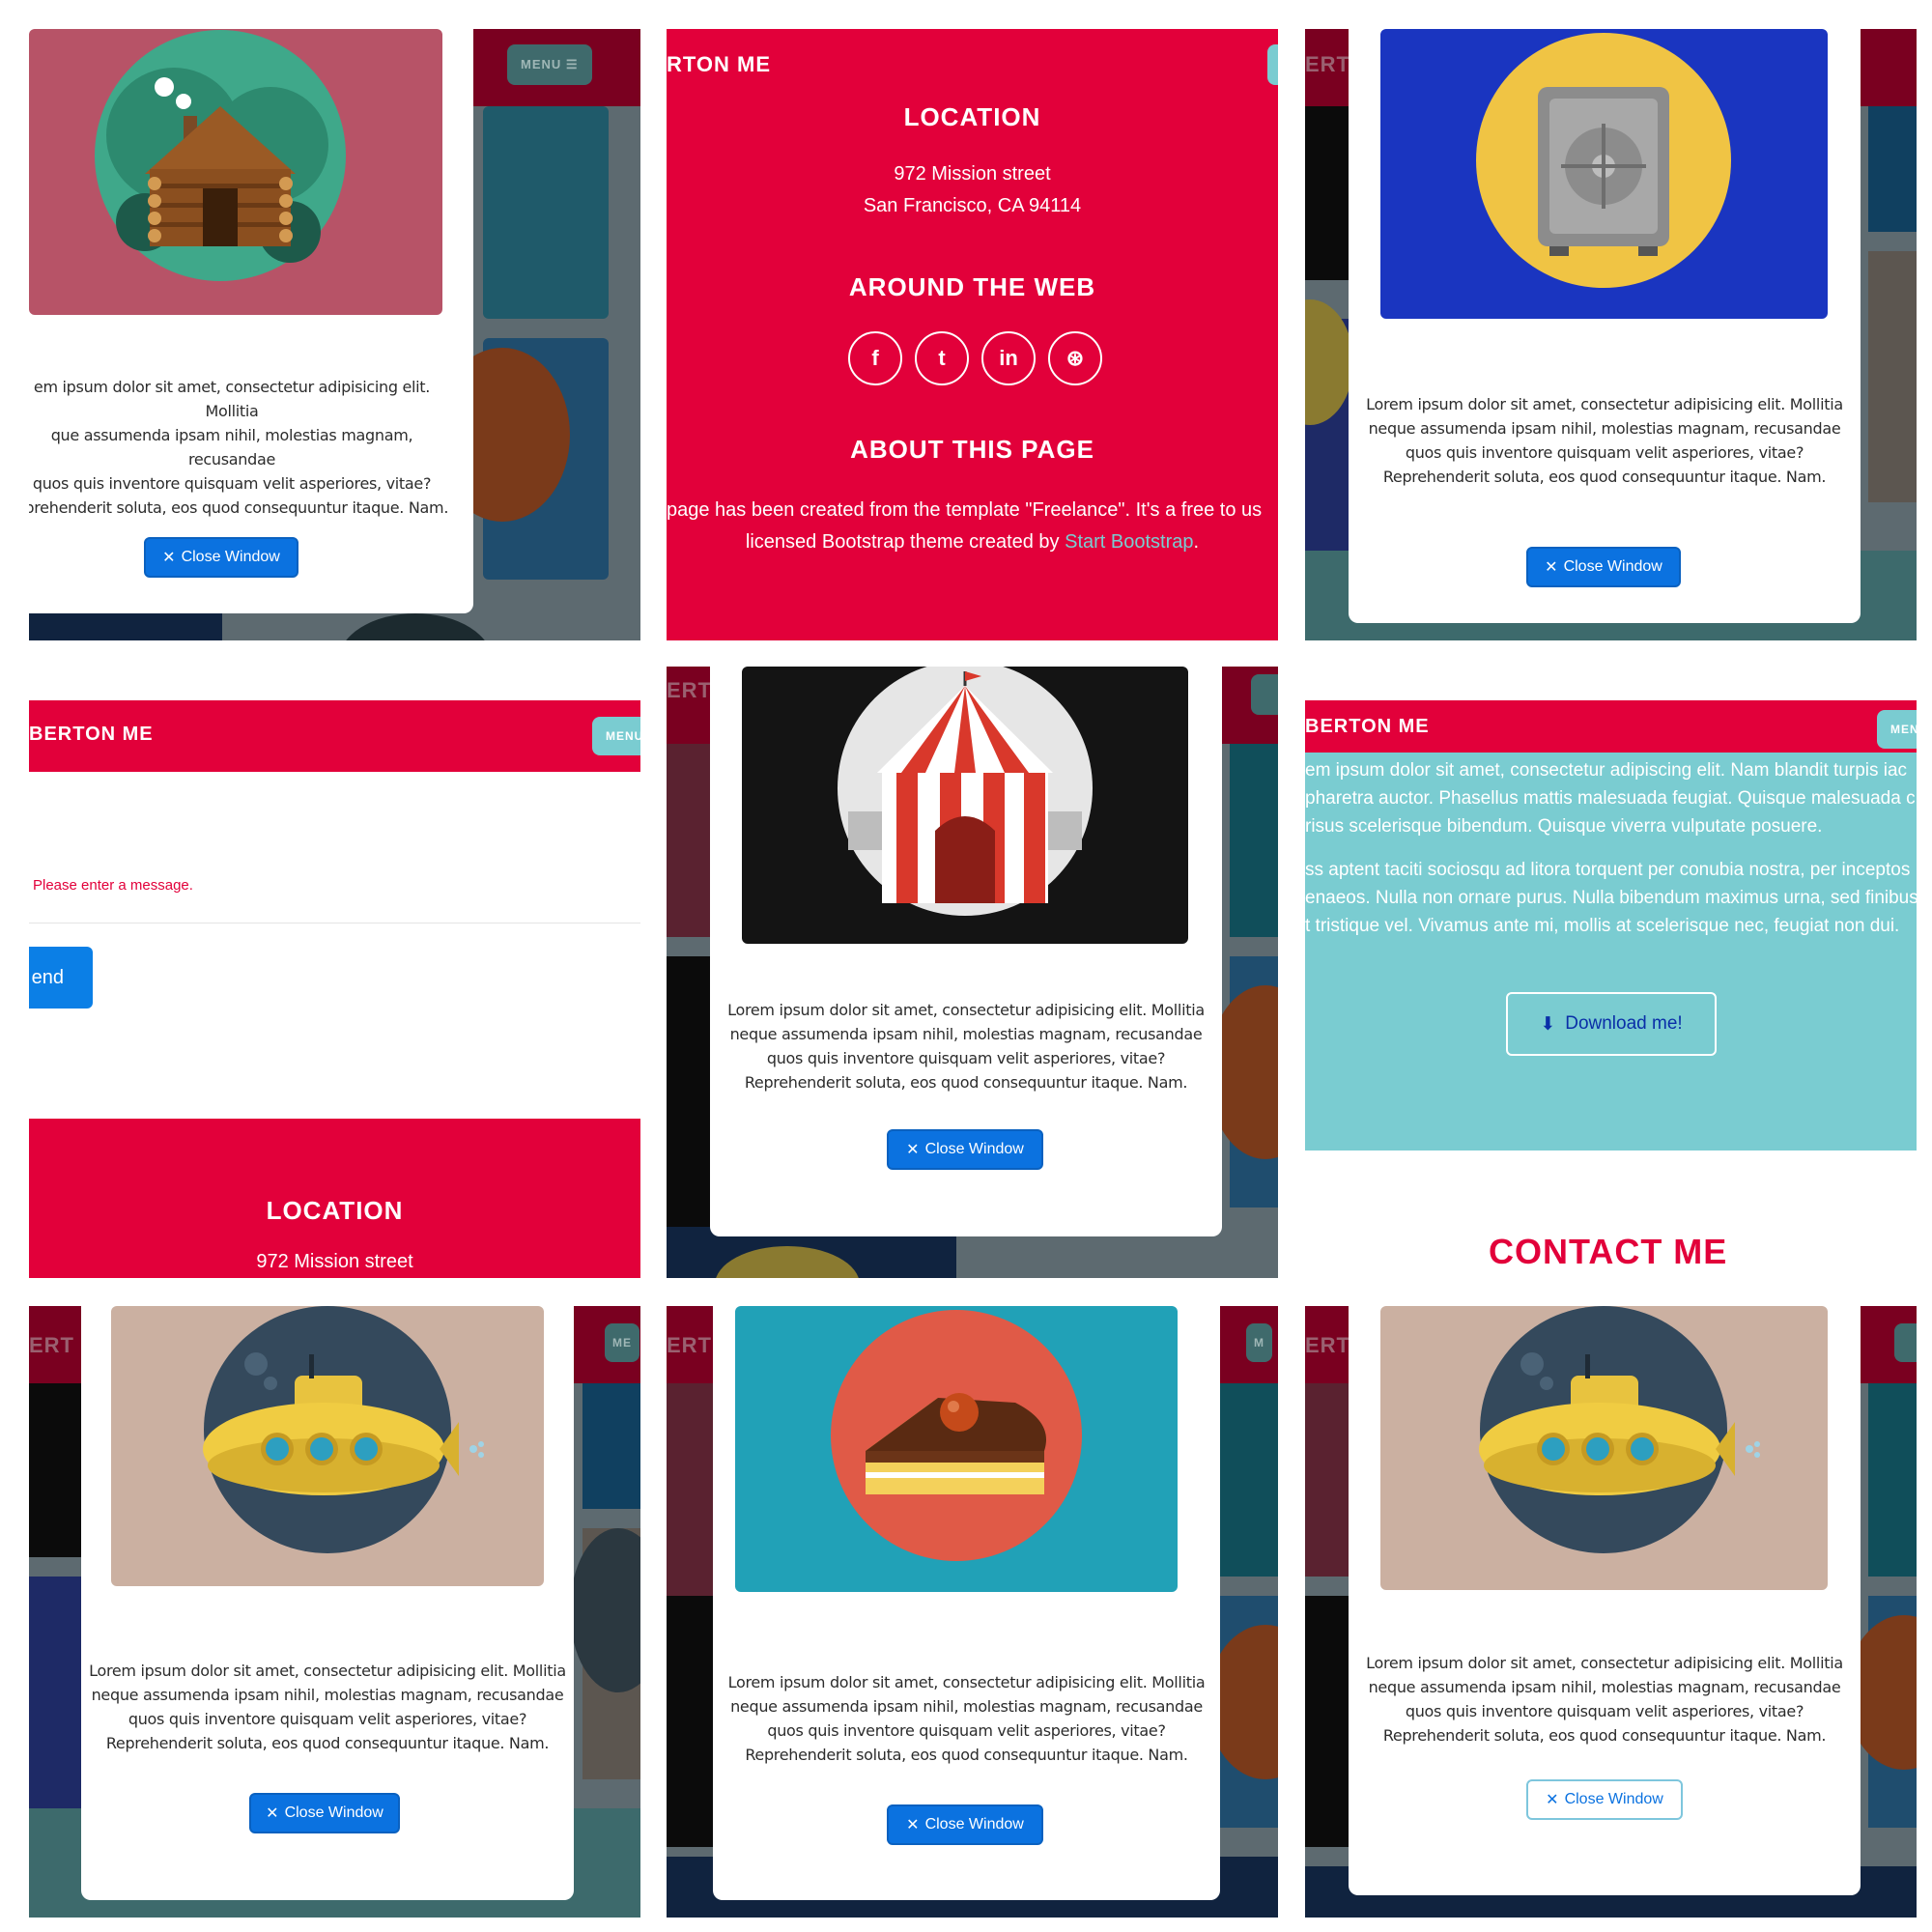 This screenshot has width=1932, height=1932. Describe the element at coordinates (1075, 358) in the screenshot. I see `dribbble-icon: ⊛` at that location.